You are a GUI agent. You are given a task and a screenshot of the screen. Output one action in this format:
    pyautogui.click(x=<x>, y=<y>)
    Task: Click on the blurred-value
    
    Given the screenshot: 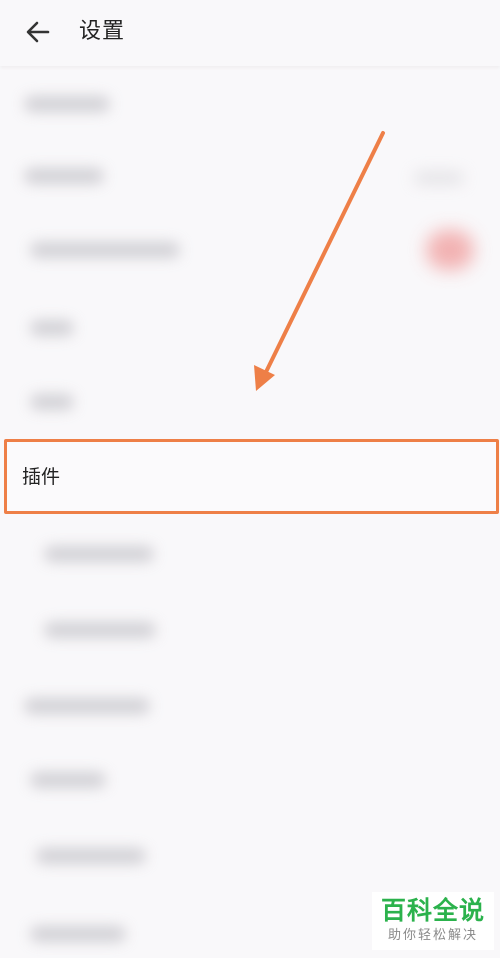 What is the action you would take?
    pyautogui.click(x=439, y=178)
    